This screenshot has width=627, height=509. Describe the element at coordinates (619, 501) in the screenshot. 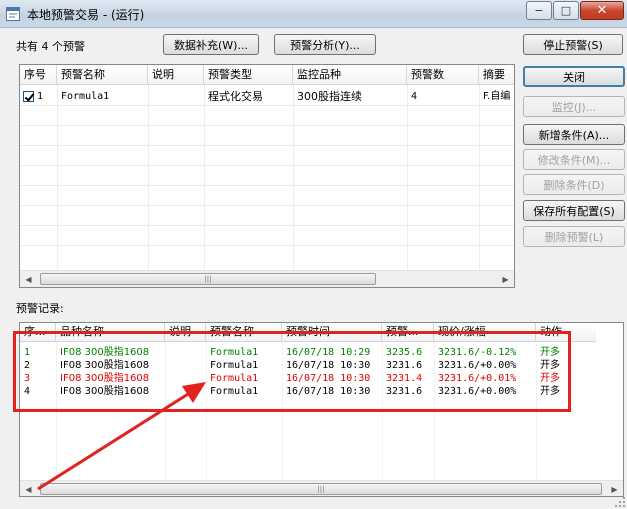

I see `resize-grip-icon` at that location.